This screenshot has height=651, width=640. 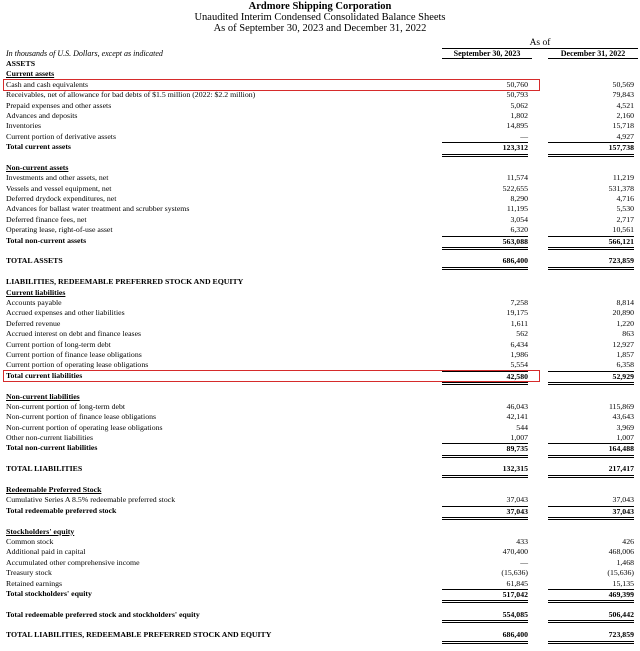 What do you see at coordinates (320, 438) in the screenshot?
I see `table-row: Other non-current liabilities 1,007 1,007` at bounding box center [320, 438].